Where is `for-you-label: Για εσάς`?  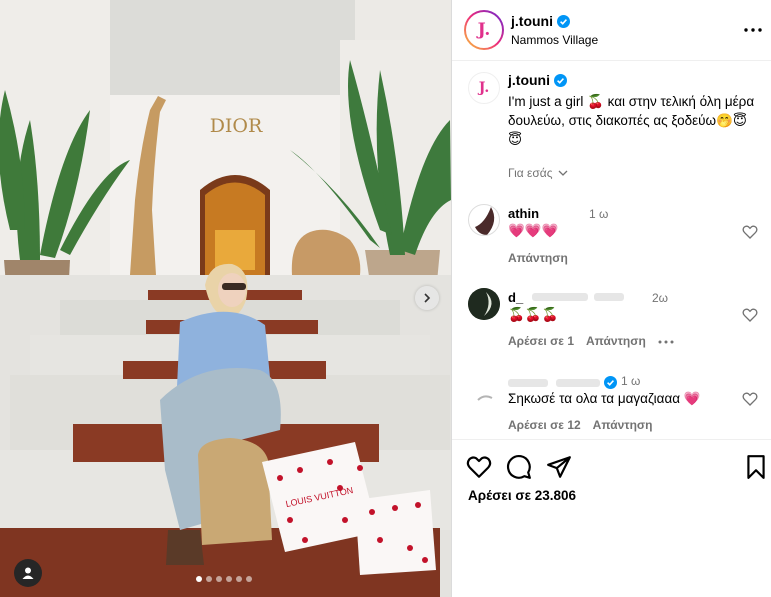 for-you-label: Για εσάς is located at coordinates (530, 173).